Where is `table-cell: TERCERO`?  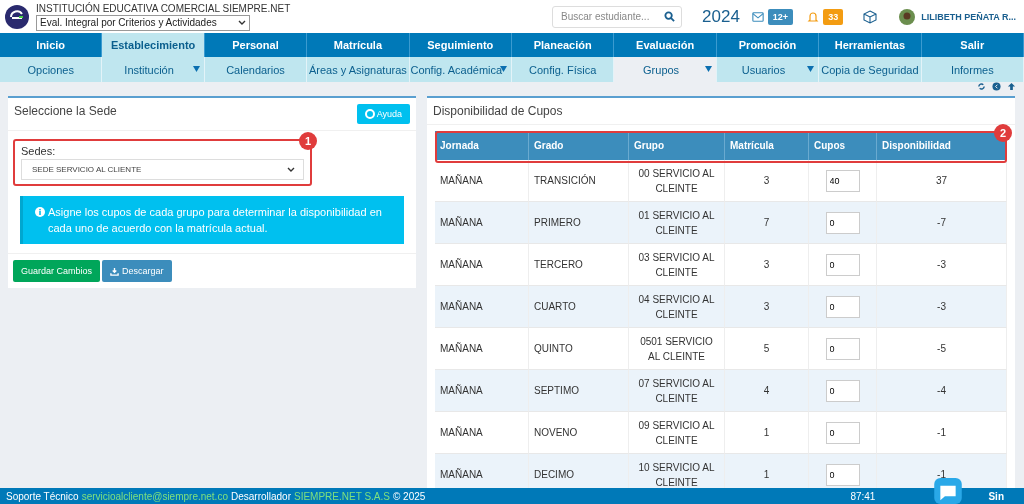
table-cell: TERCERO is located at coordinates (579, 265).